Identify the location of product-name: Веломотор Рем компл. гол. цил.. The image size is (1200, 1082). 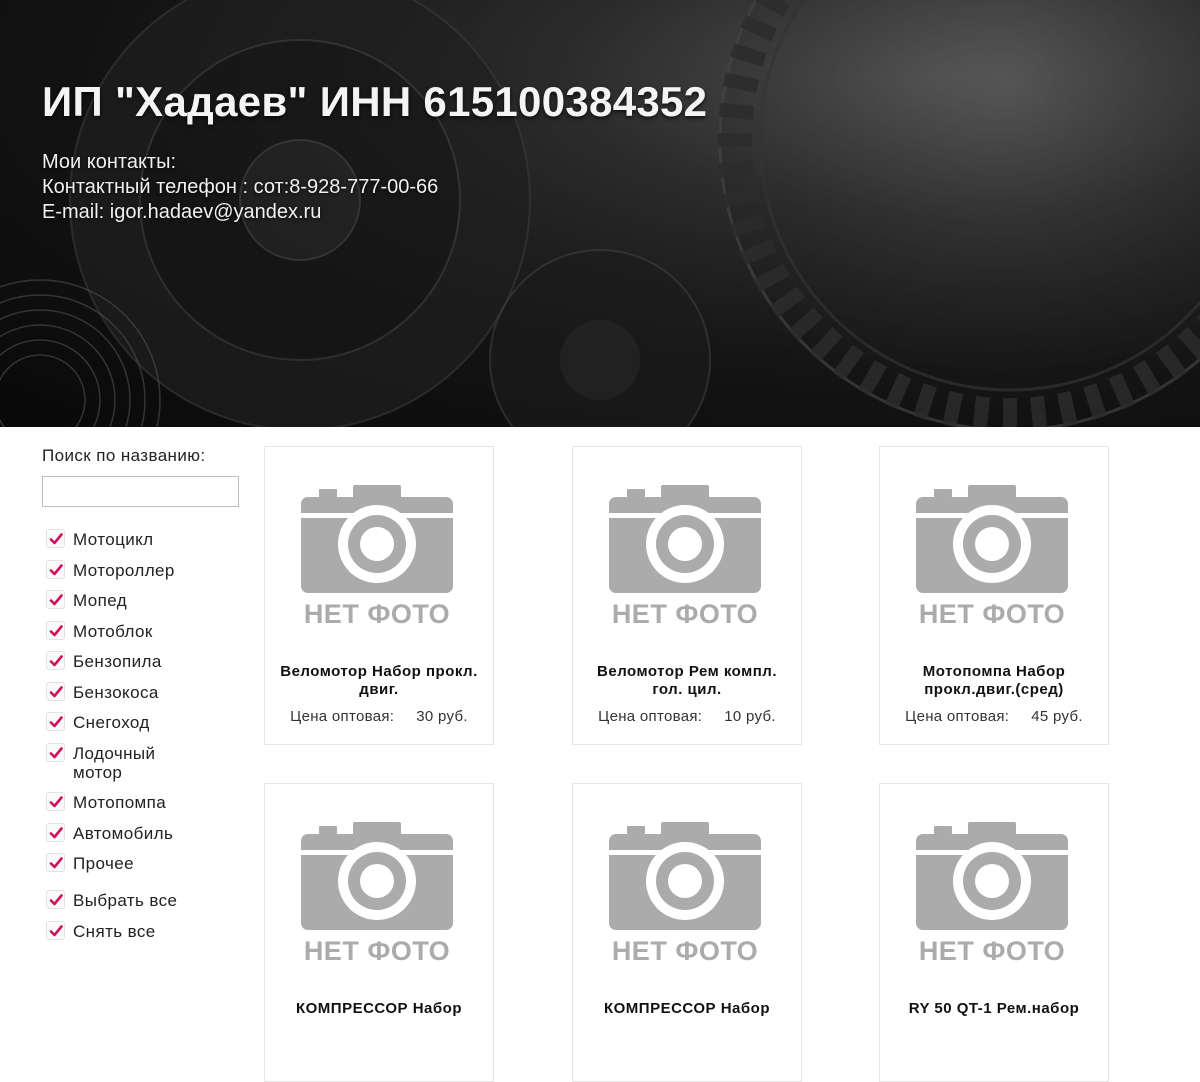
(687, 681).